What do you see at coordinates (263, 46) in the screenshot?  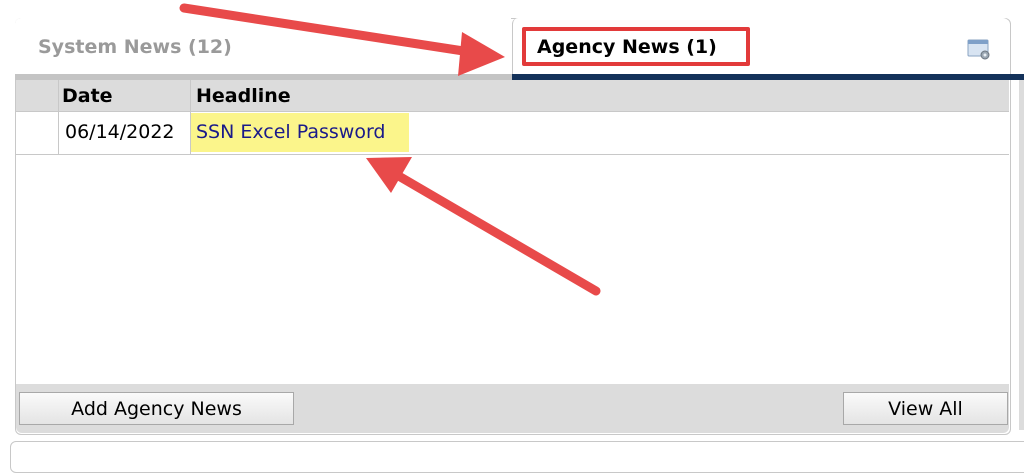 I see `tab-system-news: System News (12)` at bounding box center [263, 46].